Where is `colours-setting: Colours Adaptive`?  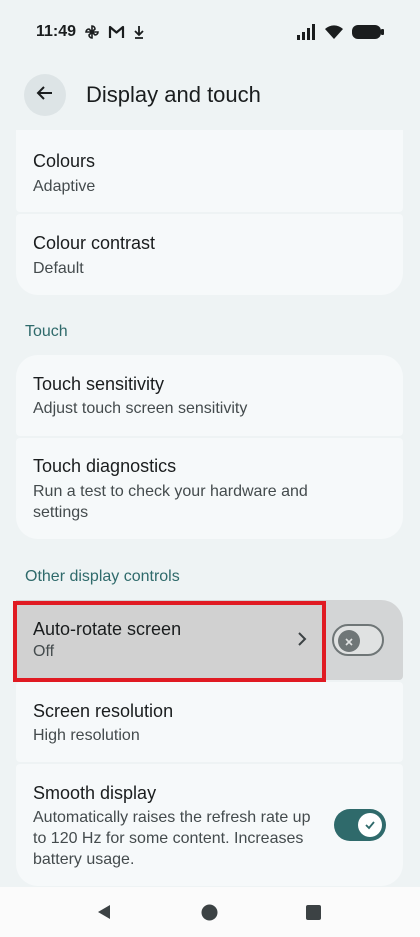
colours-setting: Colours Adaptive is located at coordinates (209, 171).